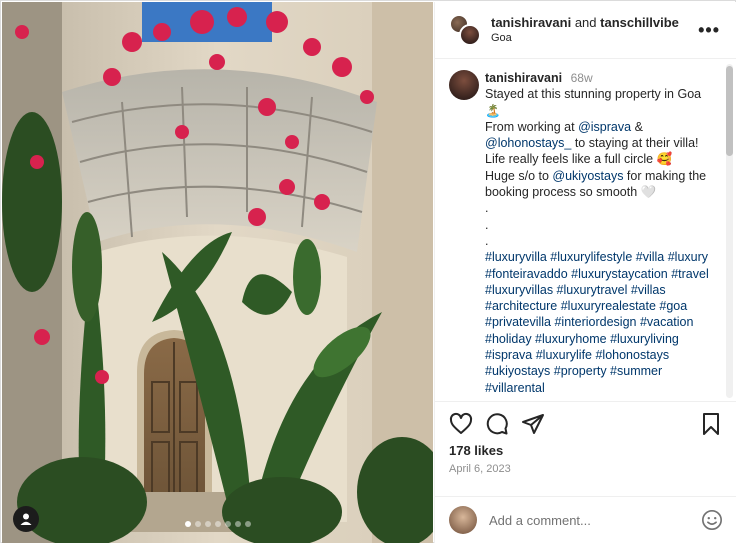 The height and width of the screenshot is (543, 736). I want to click on carousel-indicator, so click(217, 524).